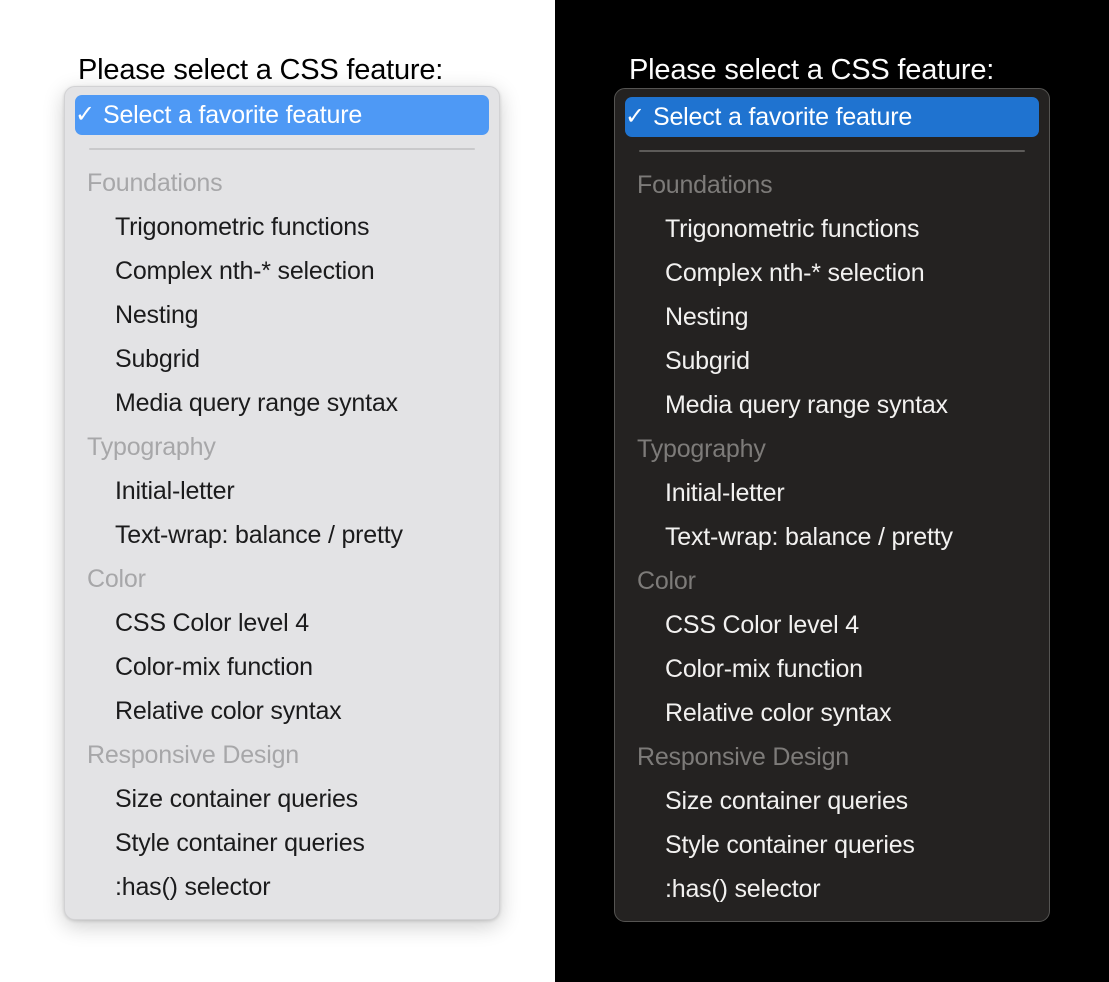 The height and width of the screenshot is (982, 1109). I want to click on selected-option-row-dark: ✓ Select a favorite feature, so click(832, 117).